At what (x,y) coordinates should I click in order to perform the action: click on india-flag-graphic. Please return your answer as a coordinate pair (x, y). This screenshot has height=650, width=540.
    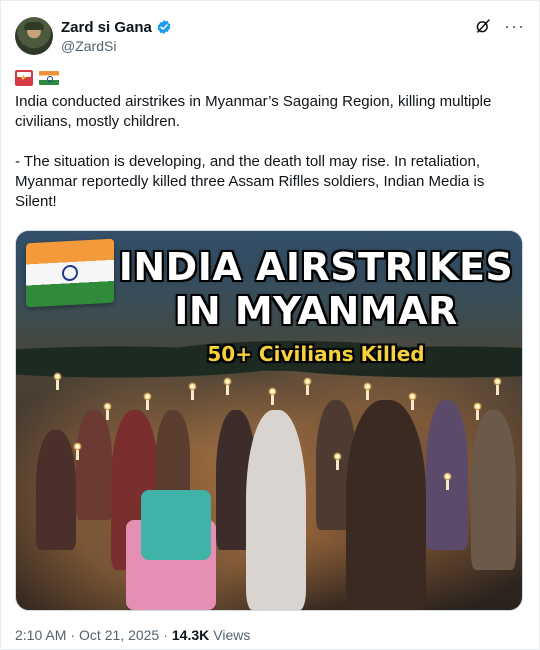
    Looking at the image, I should click on (70, 273).